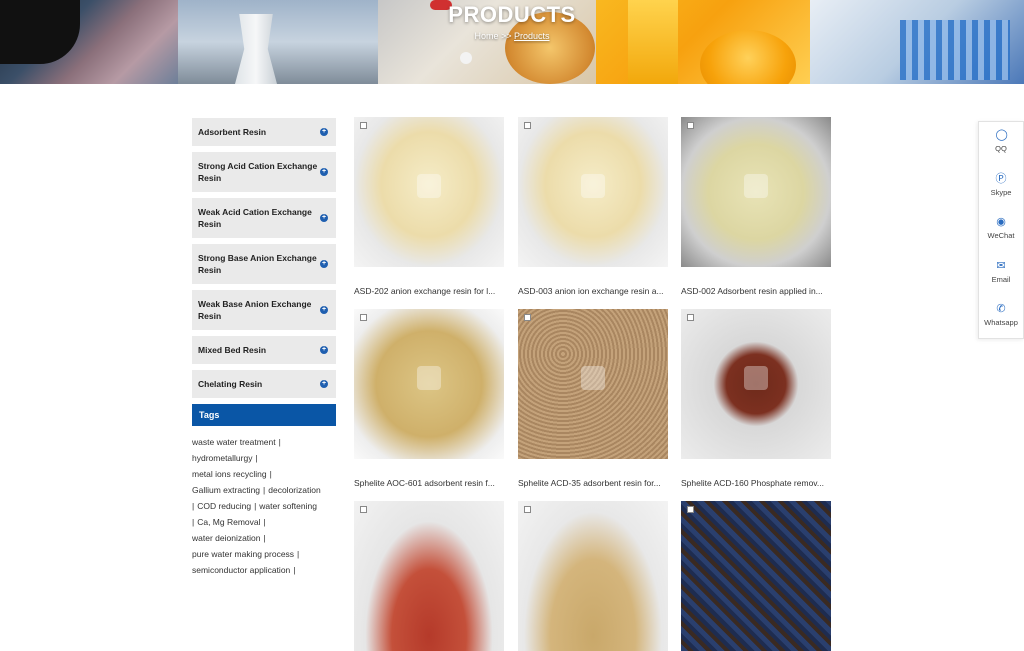 The height and width of the screenshot is (651, 1024). Describe the element at coordinates (1001, 279) in the screenshot. I see `contact-label: Email` at that location.